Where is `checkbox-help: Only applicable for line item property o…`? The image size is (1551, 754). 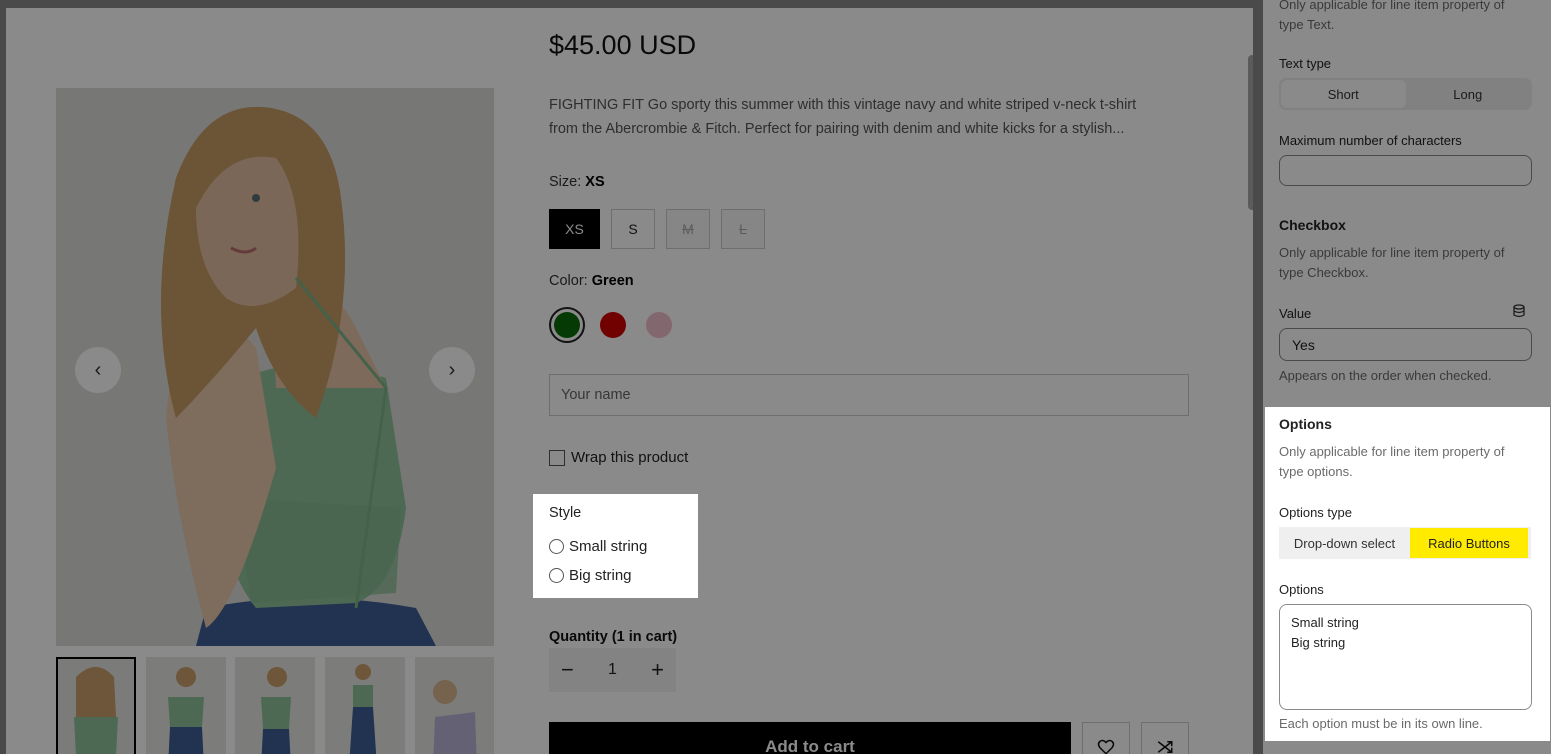
checkbox-help: Only applicable for line item property o… is located at coordinates (1392, 262).